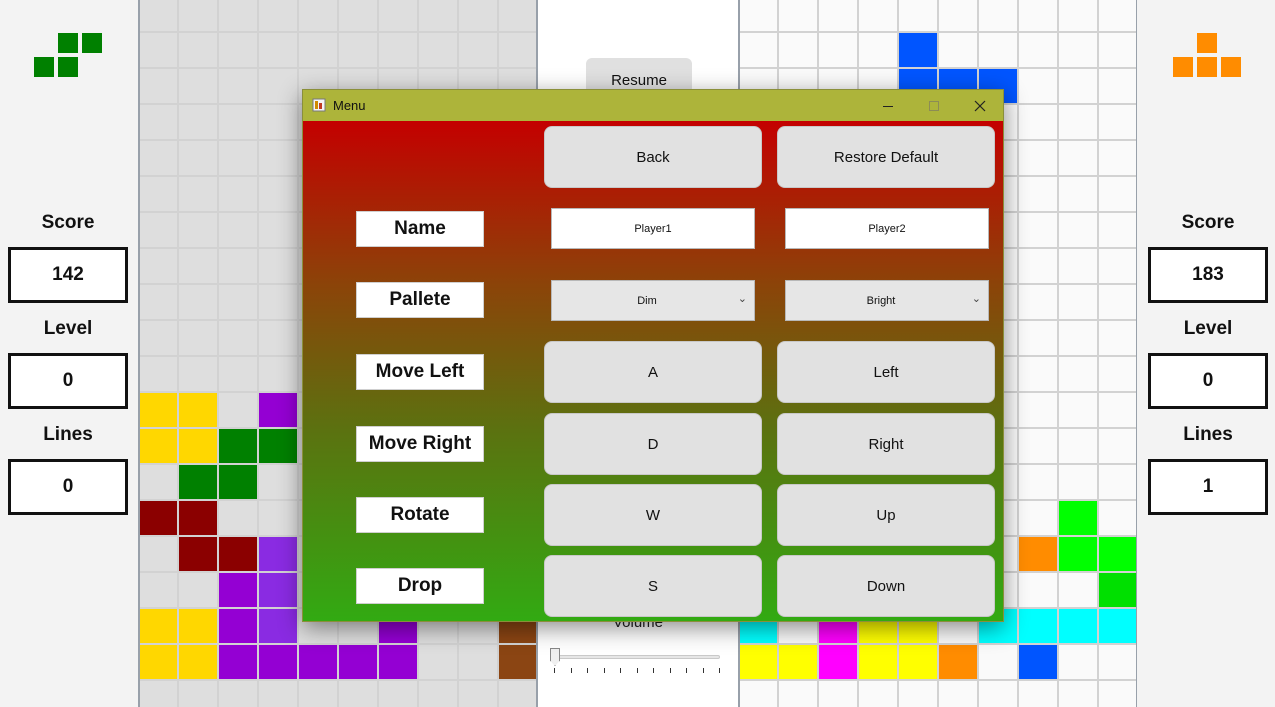  Describe the element at coordinates (886, 372) in the screenshot. I see `player2-move-left-key: Left` at that location.